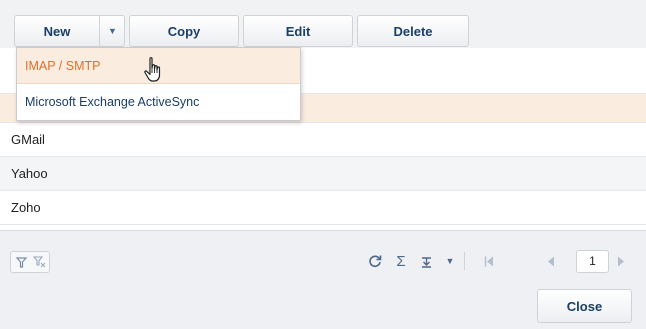  Describe the element at coordinates (26, 207) in the screenshot. I see `row-name: Zoho` at that location.